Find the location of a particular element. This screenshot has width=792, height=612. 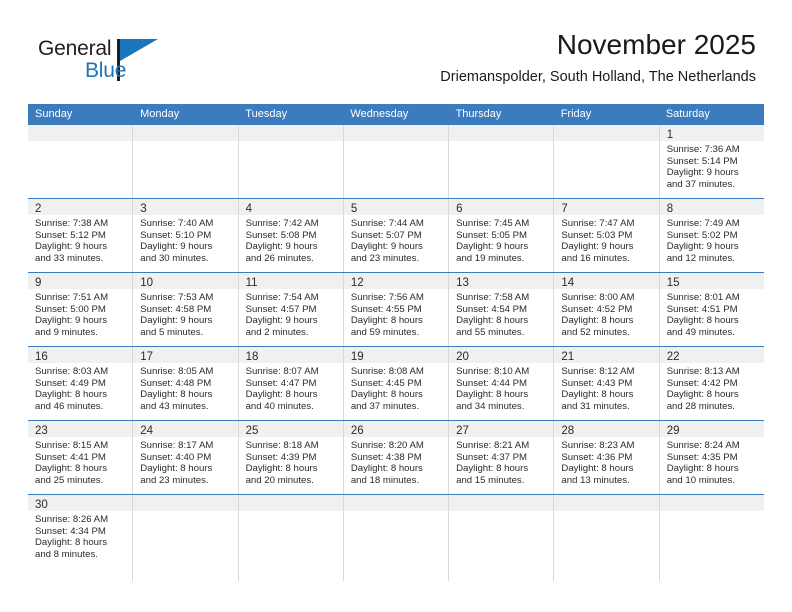

sunrise-text: Sunrise: 7:36 AM is located at coordinates (703, 149).